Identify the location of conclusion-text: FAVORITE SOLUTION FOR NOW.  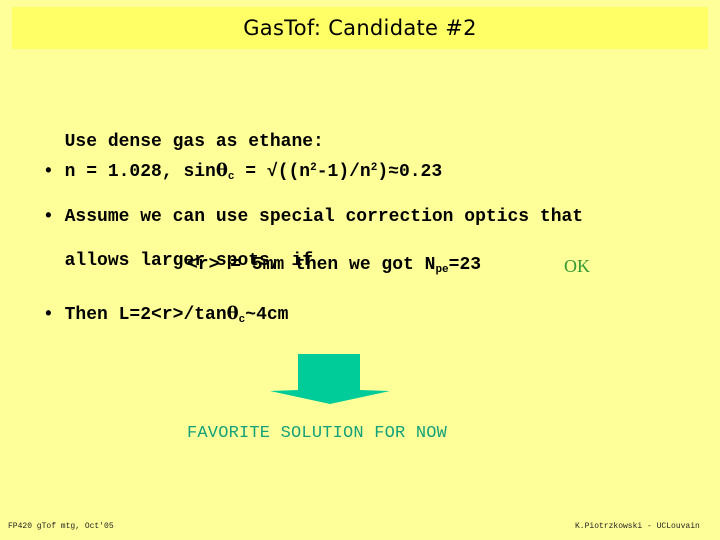
(317, 433).